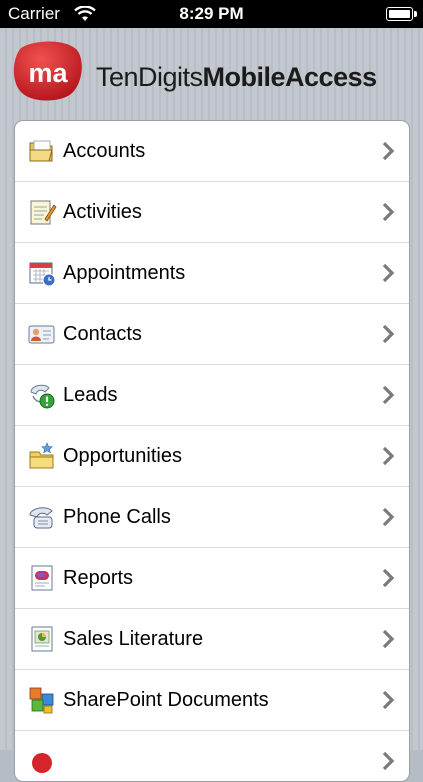 This screenshot has width=423, height=782. Describe the element at coordinates (98, 577) in the screenshot. I see `menu-item-label: Reports` at that location.